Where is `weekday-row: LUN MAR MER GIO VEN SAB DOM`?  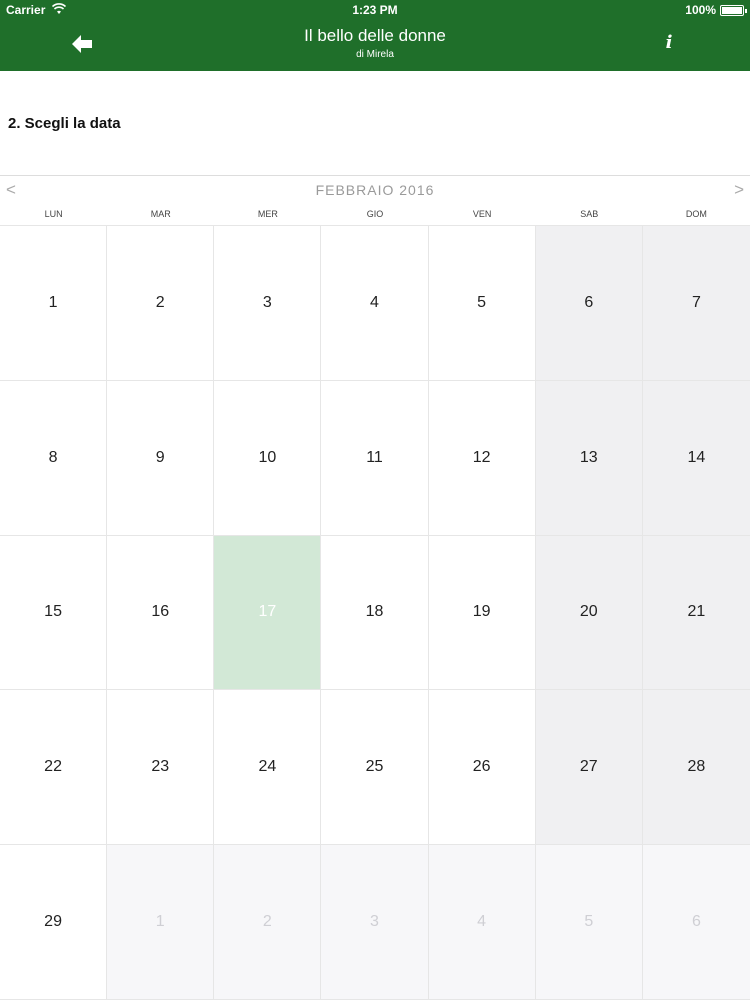
weekday-row: LUN MAR MER GIO VEN SAB DOM is located at coordinates (375, 217).